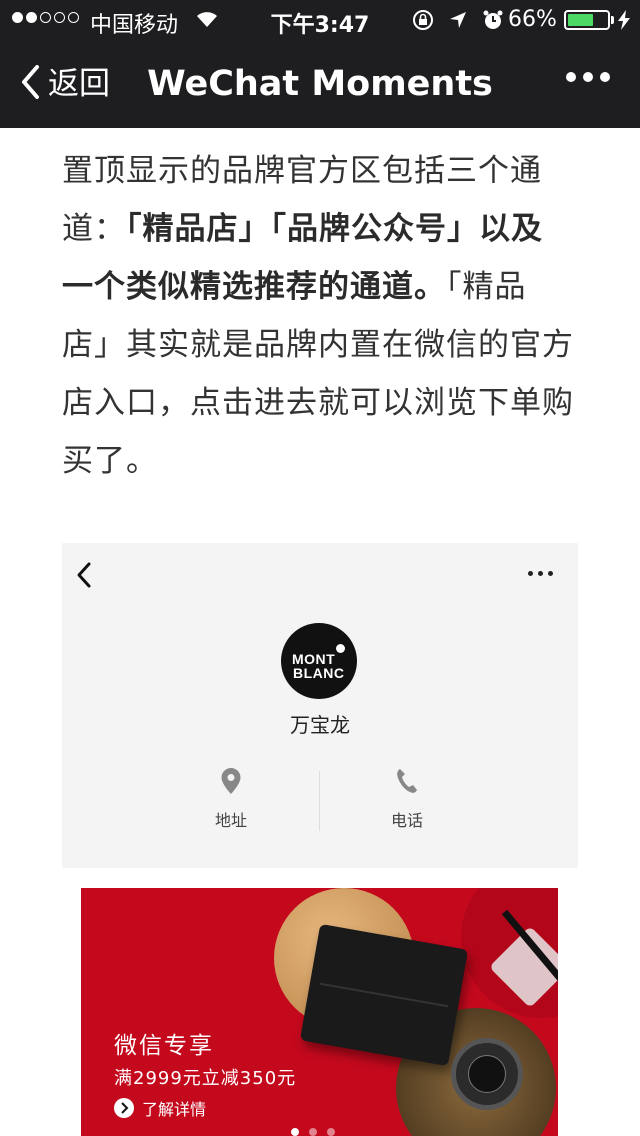 The height and width of the screenshot is (1136, 640). Describe the element at coordinates (340, 648) in the screenshot. I see `logo-star-icon` at that location.